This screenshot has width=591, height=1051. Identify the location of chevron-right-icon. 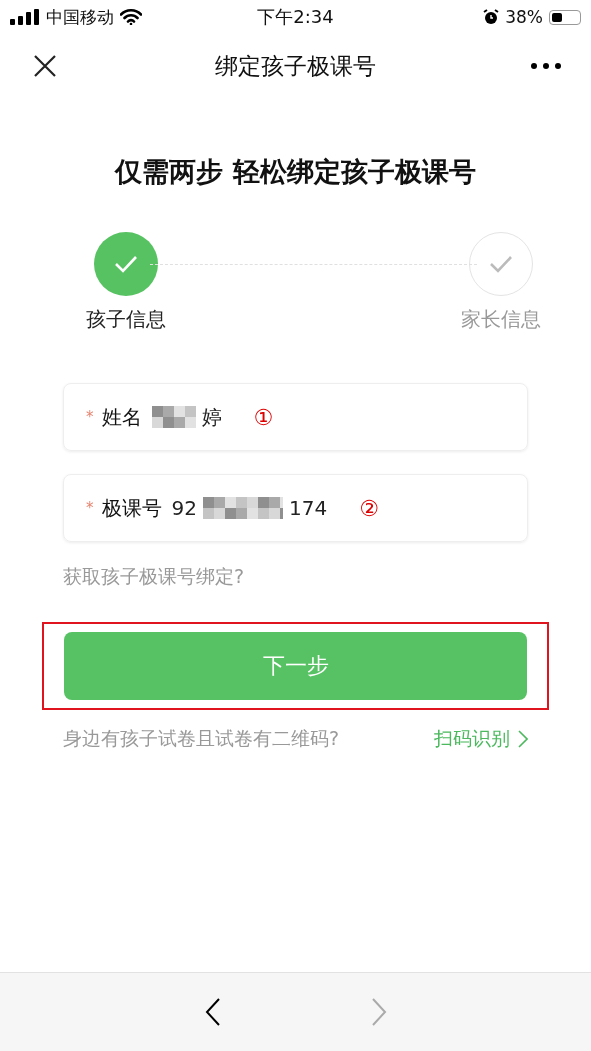
(523, 739).